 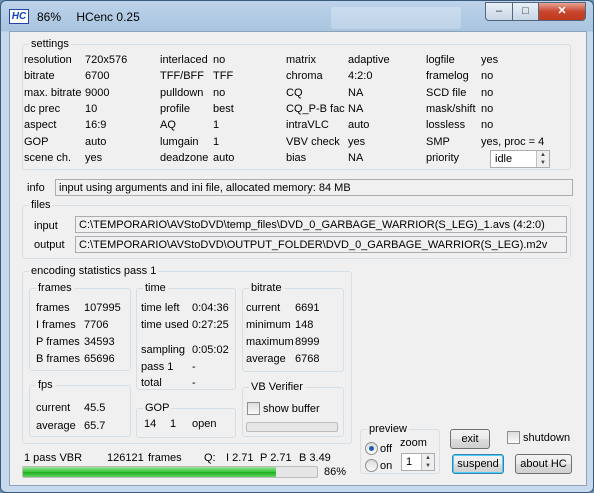 What do you see at coordinates (418, 462) in the screenshot?
I see `zoom-stepper: 1 ▲ ▼` at bounding box center [418, 462].